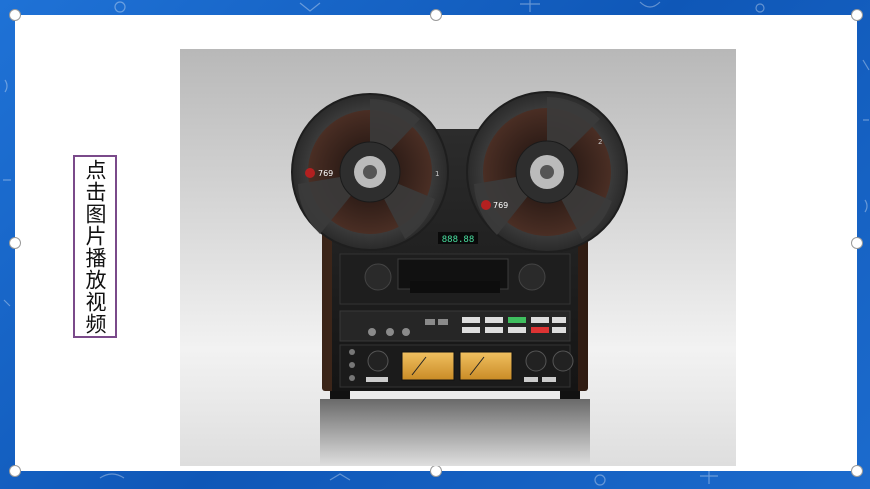 Image resolution: width=870 pixels, height=489 pixels. Describe the element at coordinates (15, 471) in the screenshot. I see `resize-handle-bottom-left` at that location.